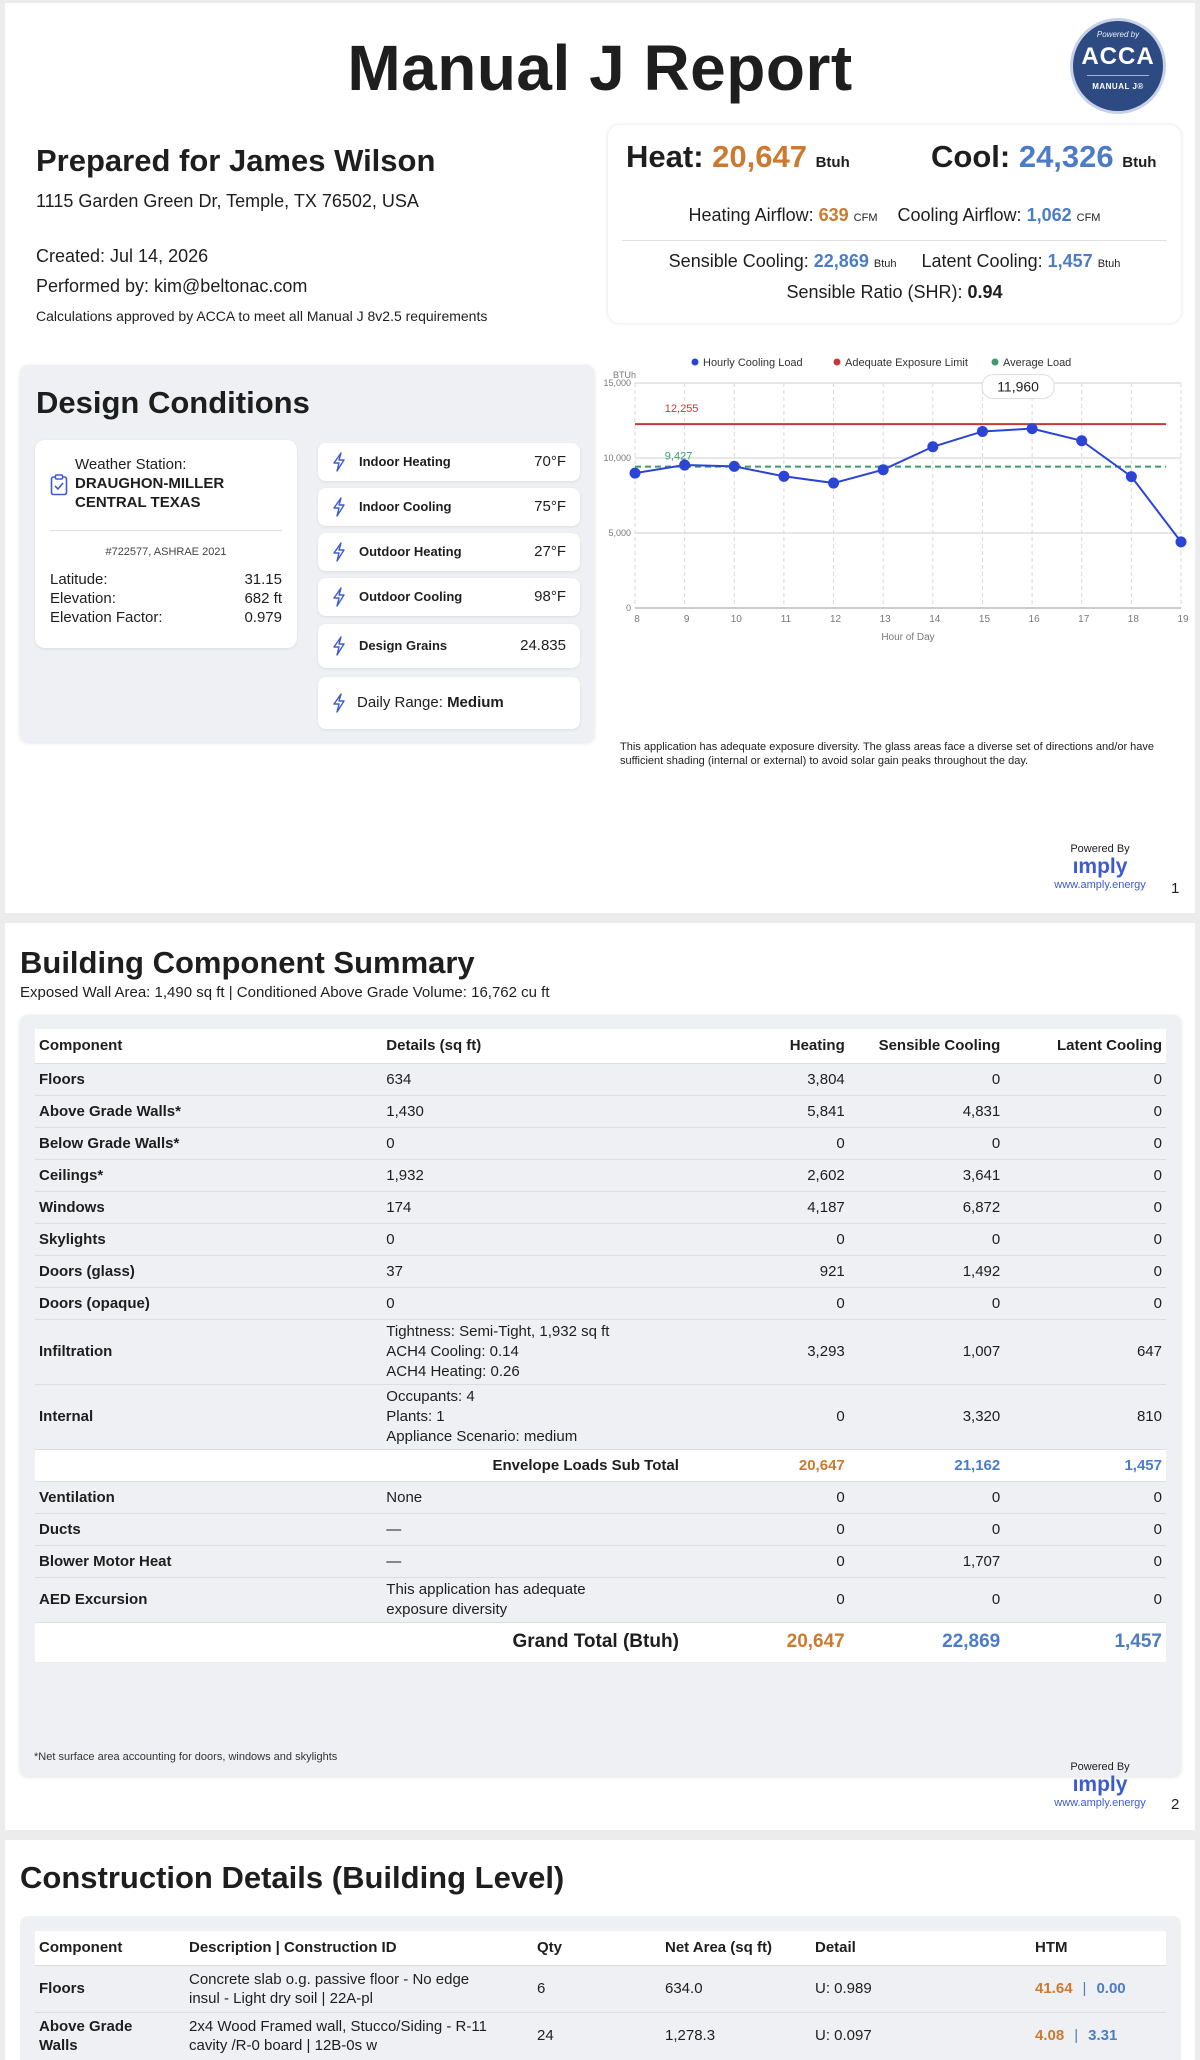 This screenshot has height=2060, width=1200. Describe the element at coordinates (1134, 619) in the screenshot. I see `x-tick-label: 18` at that location.